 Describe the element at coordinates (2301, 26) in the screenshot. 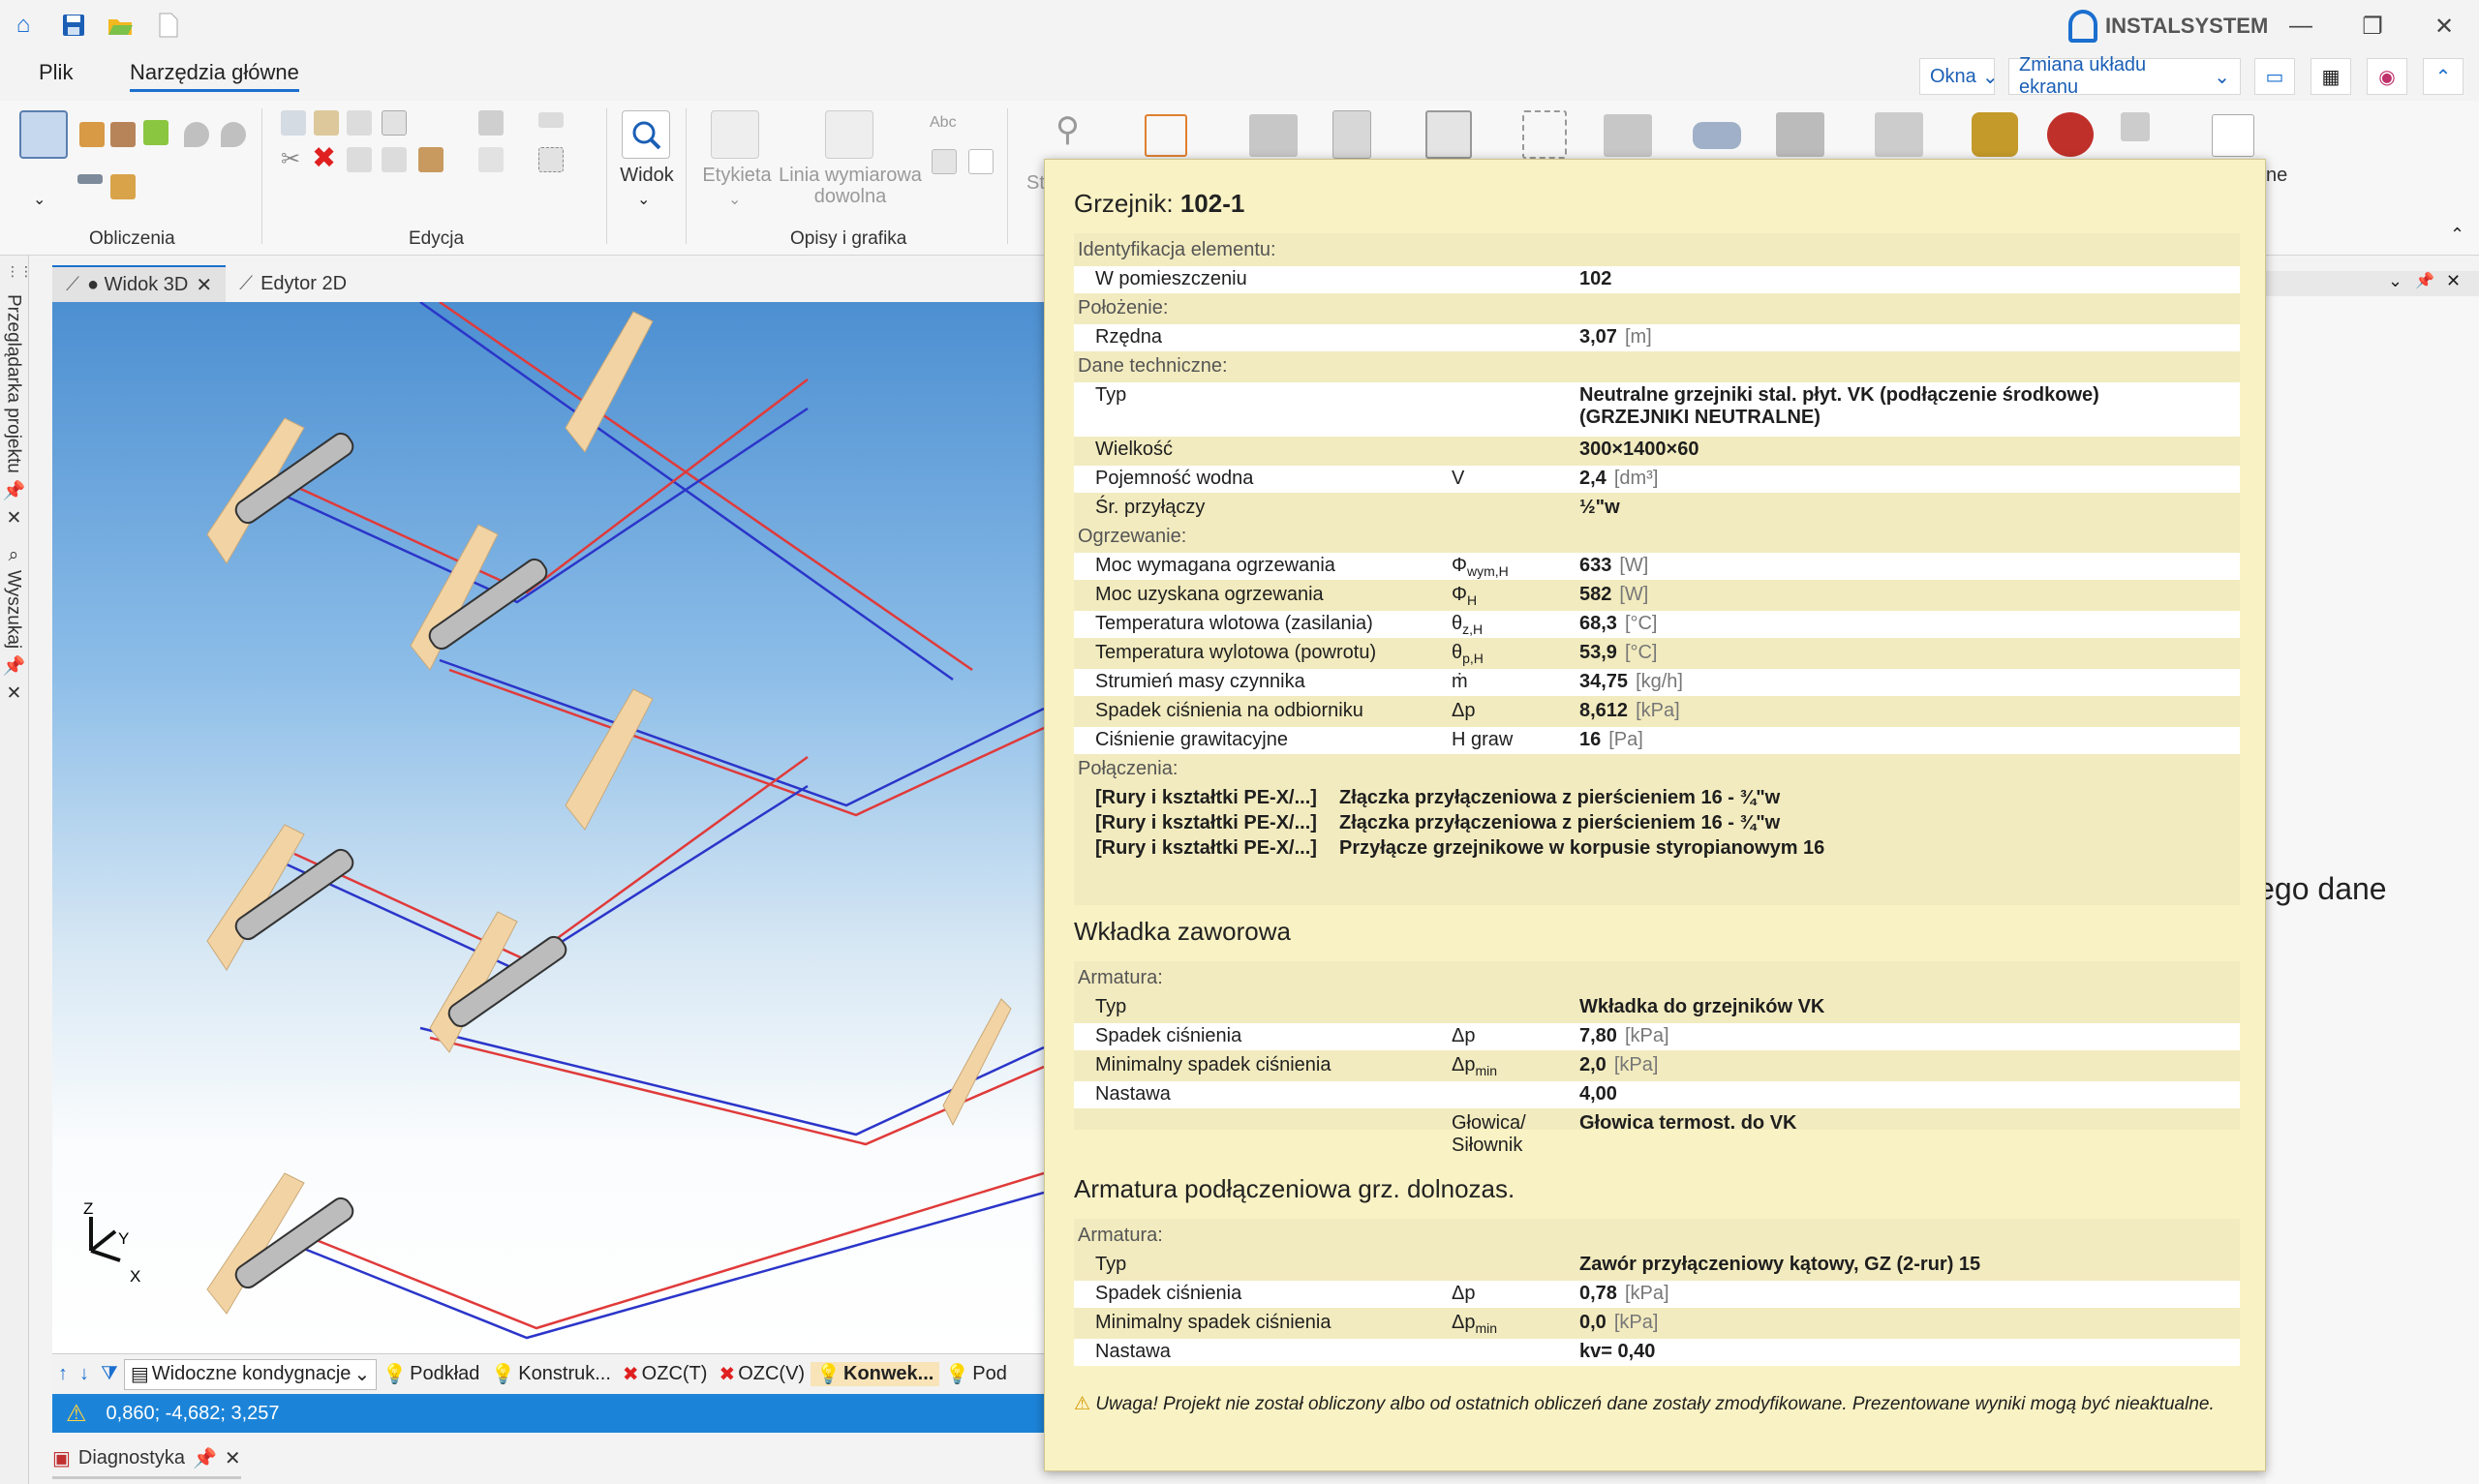

I see `minimize-button: —` at that location.